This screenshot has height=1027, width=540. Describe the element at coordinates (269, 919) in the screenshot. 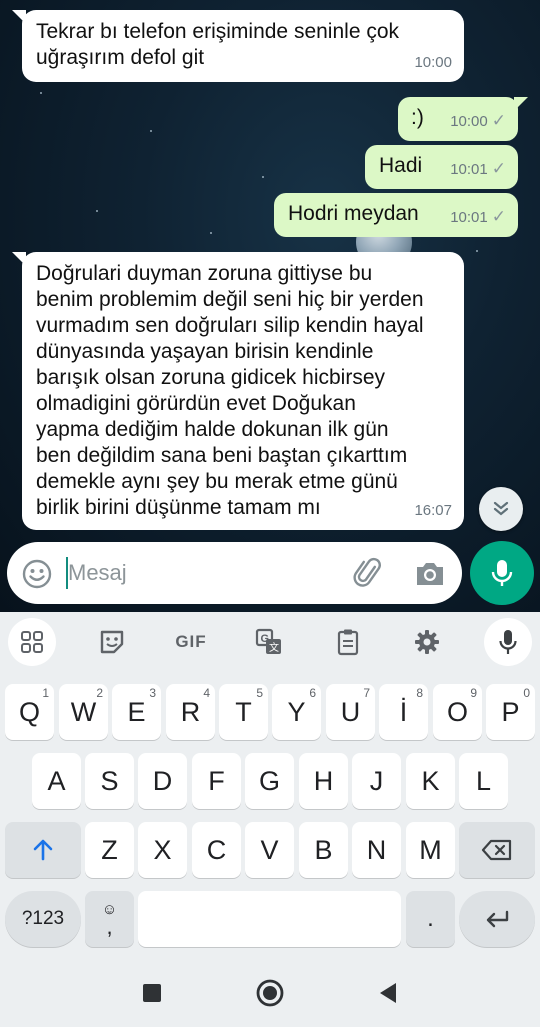

I see `space-key` at that location.